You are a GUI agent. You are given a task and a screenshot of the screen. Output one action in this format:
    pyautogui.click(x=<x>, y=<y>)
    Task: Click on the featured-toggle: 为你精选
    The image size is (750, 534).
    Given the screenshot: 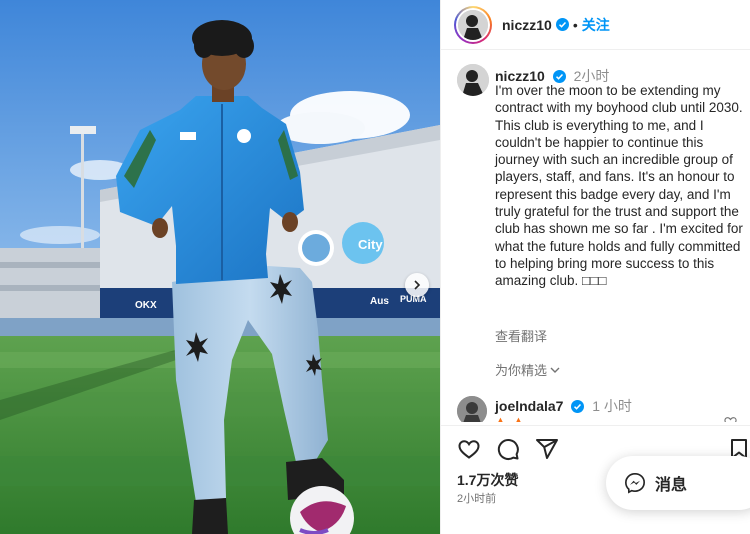 What is the action you would take?
    pyautogui.click(x=527, y=369)
    